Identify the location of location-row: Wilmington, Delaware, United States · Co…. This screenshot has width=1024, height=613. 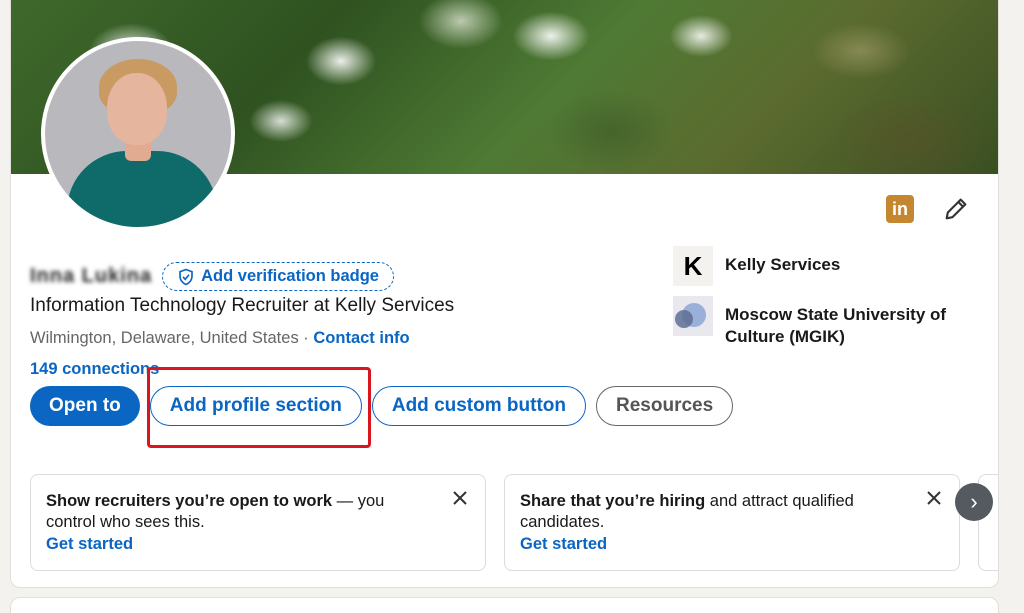
(220, 338).